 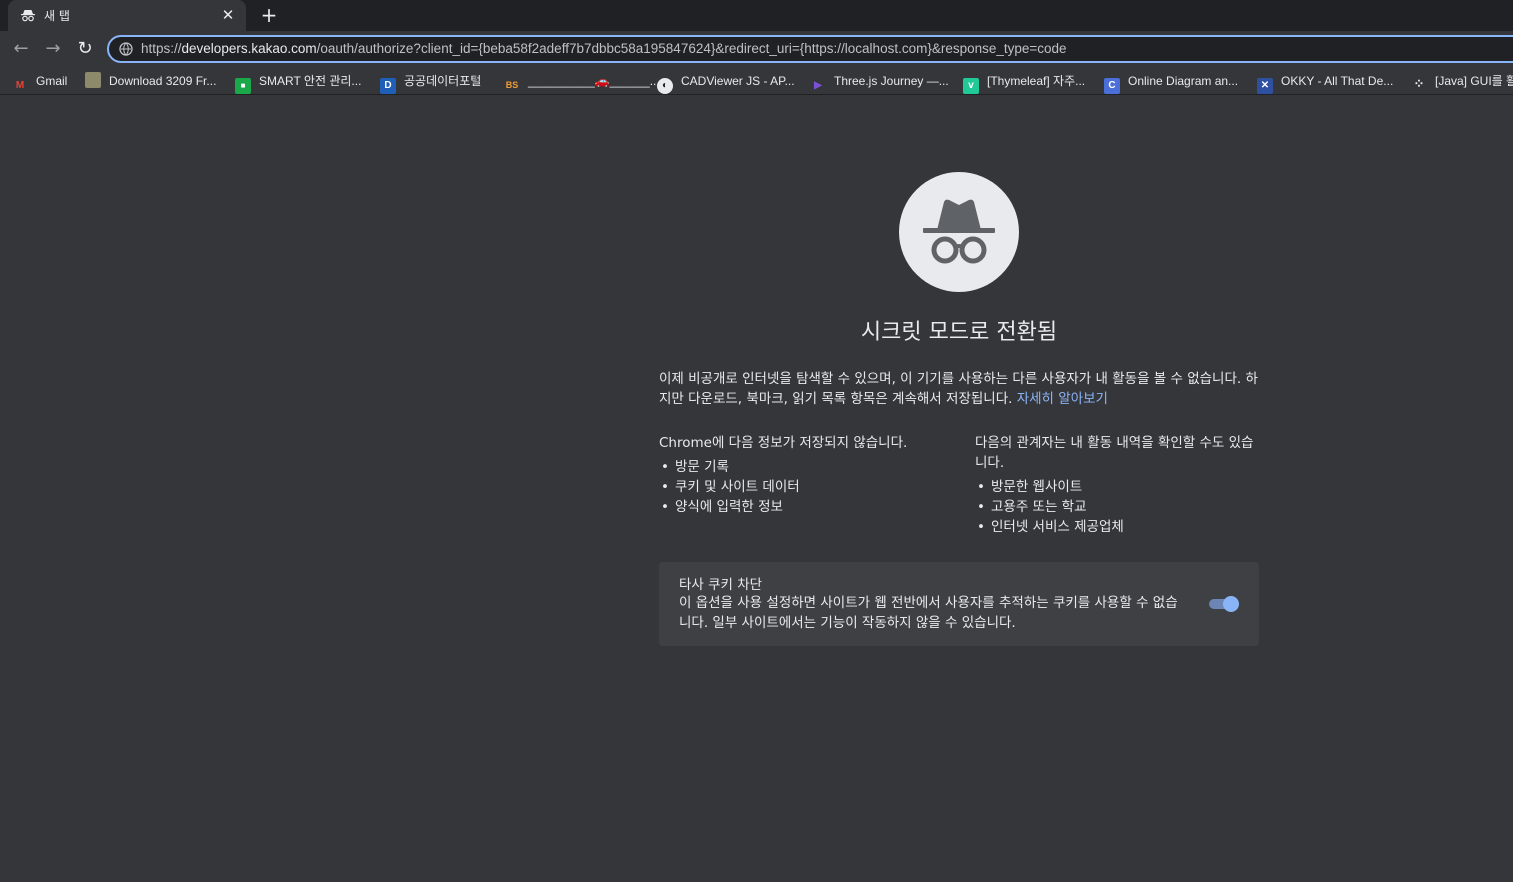 I want to click on block-cookies-toggle, so click(x=1223, y=604).